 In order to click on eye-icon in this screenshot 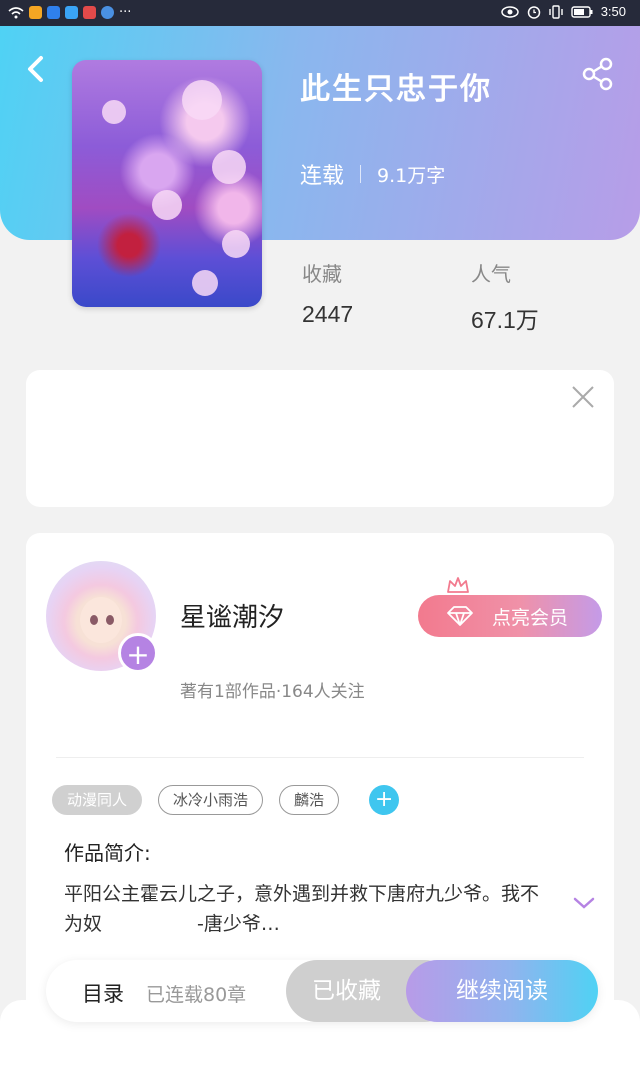, I will do `click(509, 11)`.